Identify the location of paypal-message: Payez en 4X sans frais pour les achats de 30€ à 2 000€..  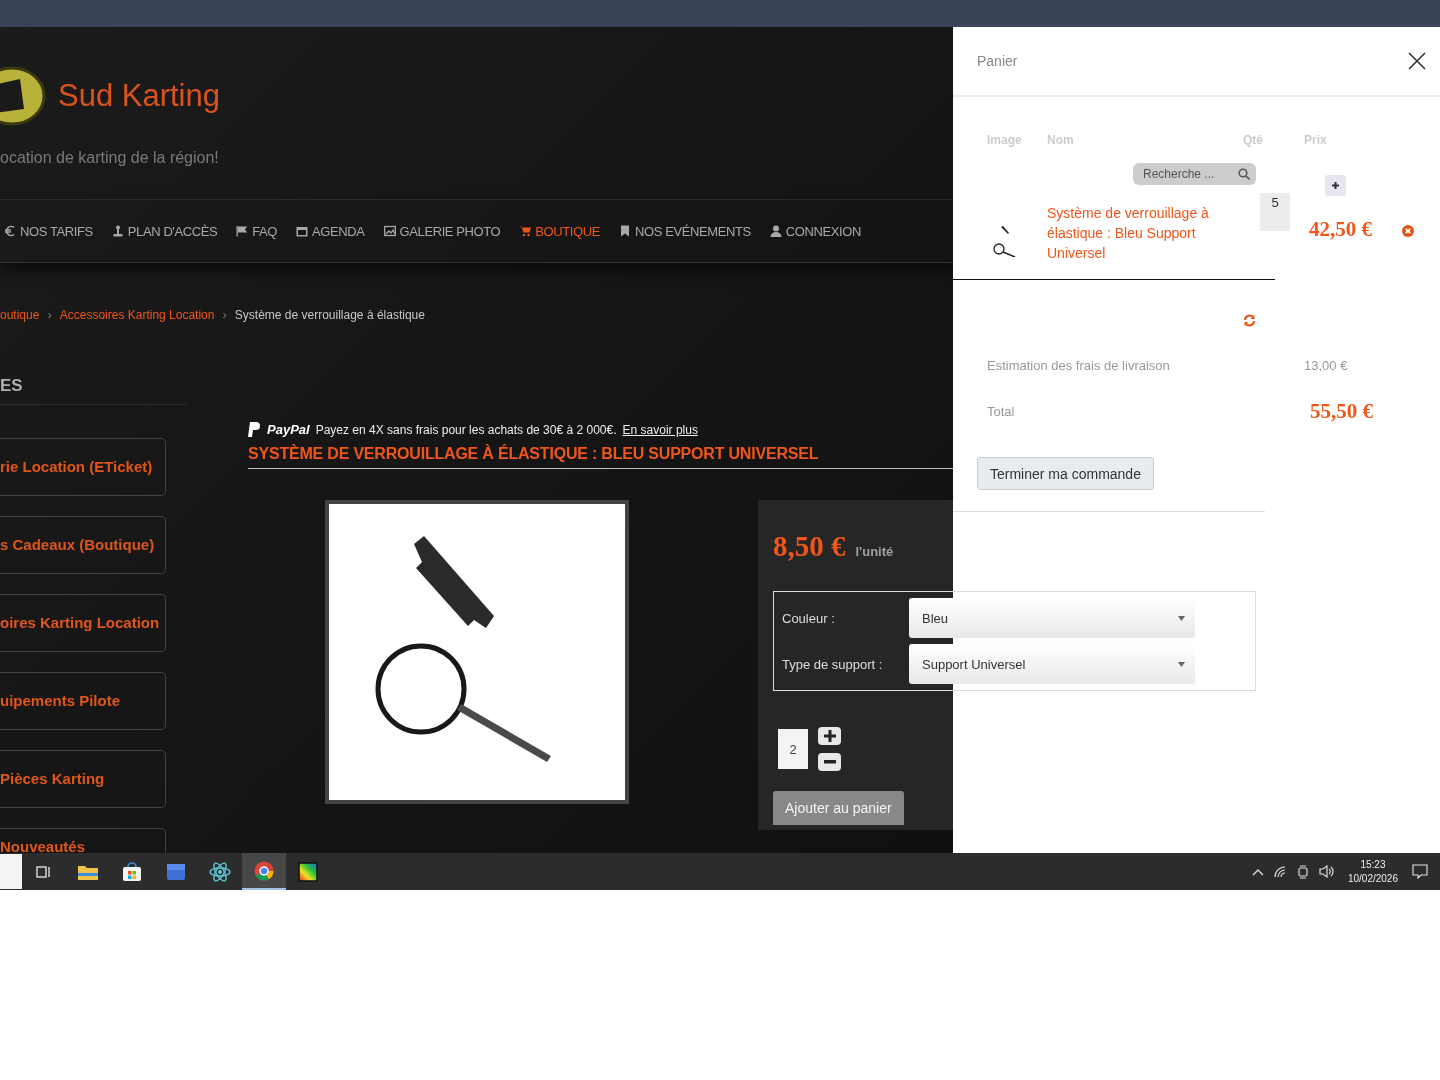
(466, 429).